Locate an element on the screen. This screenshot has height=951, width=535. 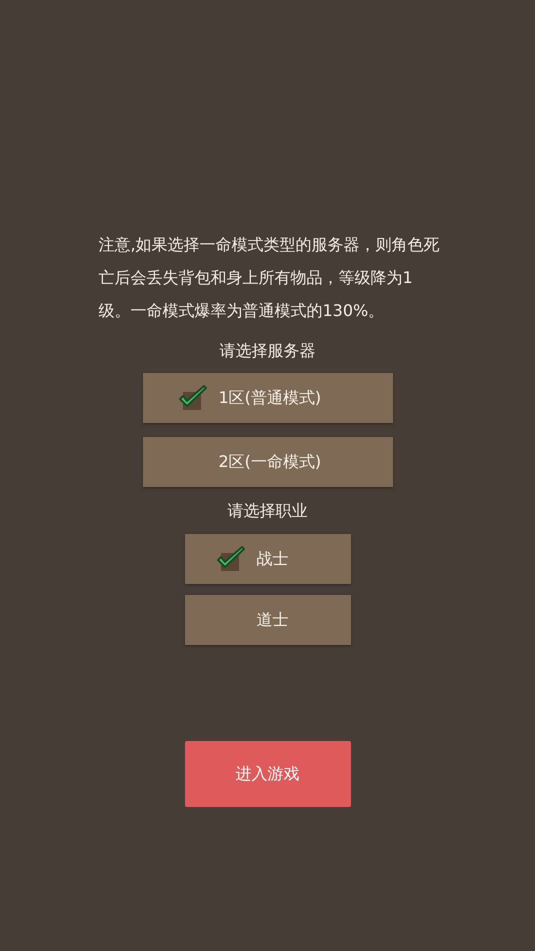
option-button: 道士 is located at coordinates (267, 620).